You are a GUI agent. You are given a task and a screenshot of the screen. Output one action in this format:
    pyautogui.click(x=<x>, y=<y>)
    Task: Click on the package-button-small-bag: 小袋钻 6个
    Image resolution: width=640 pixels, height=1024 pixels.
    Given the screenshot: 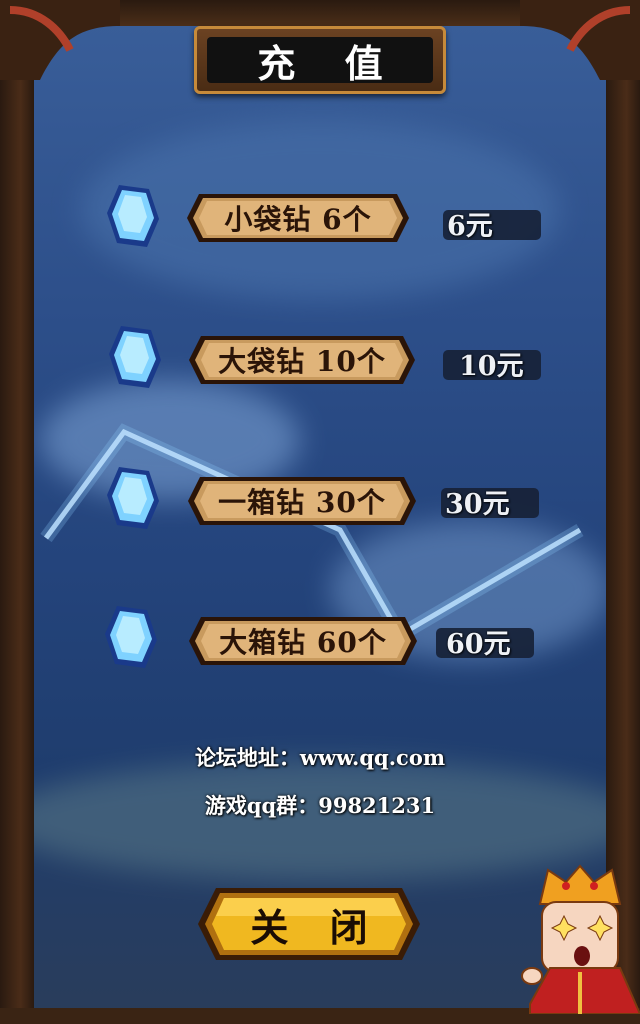 What is the action you would take?
    pyautogui.click(x=298, y=218)
    